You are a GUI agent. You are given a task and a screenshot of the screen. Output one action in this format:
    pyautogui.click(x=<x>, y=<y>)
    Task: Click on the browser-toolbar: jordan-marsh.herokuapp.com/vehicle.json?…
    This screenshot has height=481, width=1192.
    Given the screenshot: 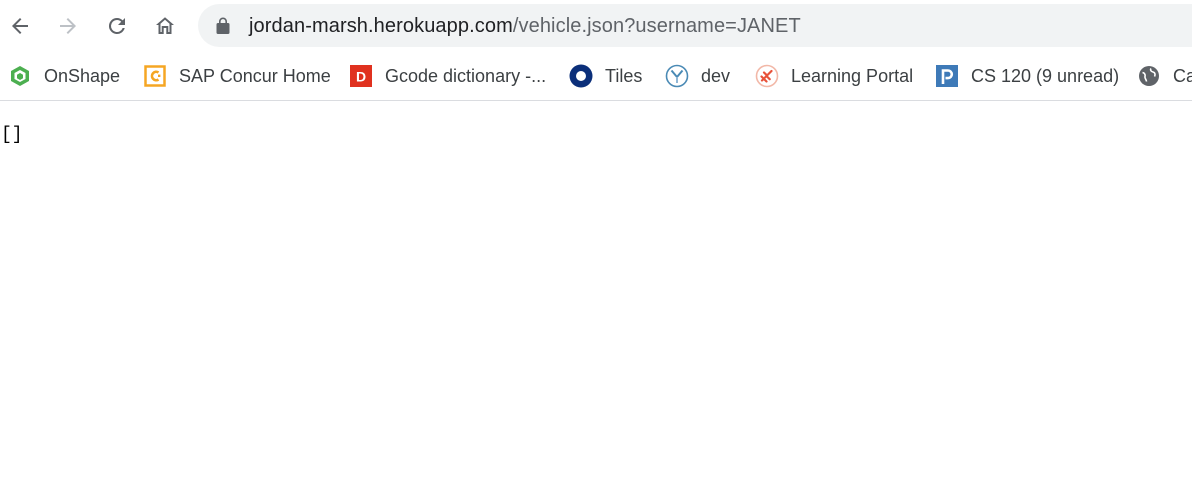 What is the action you would take?
    pyautogui.click(x=596, y=26)
    